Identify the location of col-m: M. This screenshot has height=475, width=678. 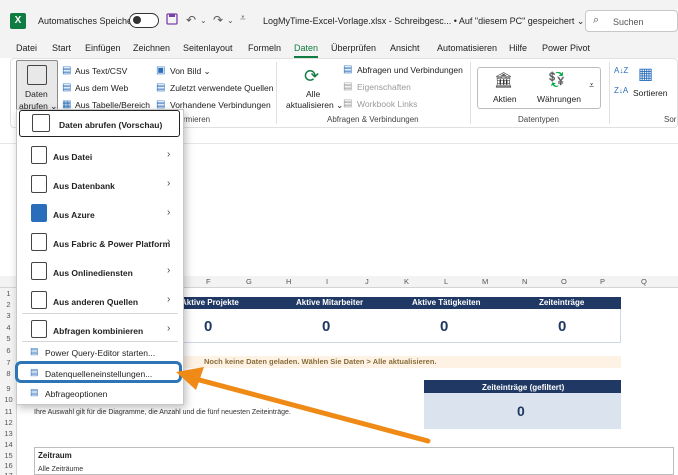
(485, 282).